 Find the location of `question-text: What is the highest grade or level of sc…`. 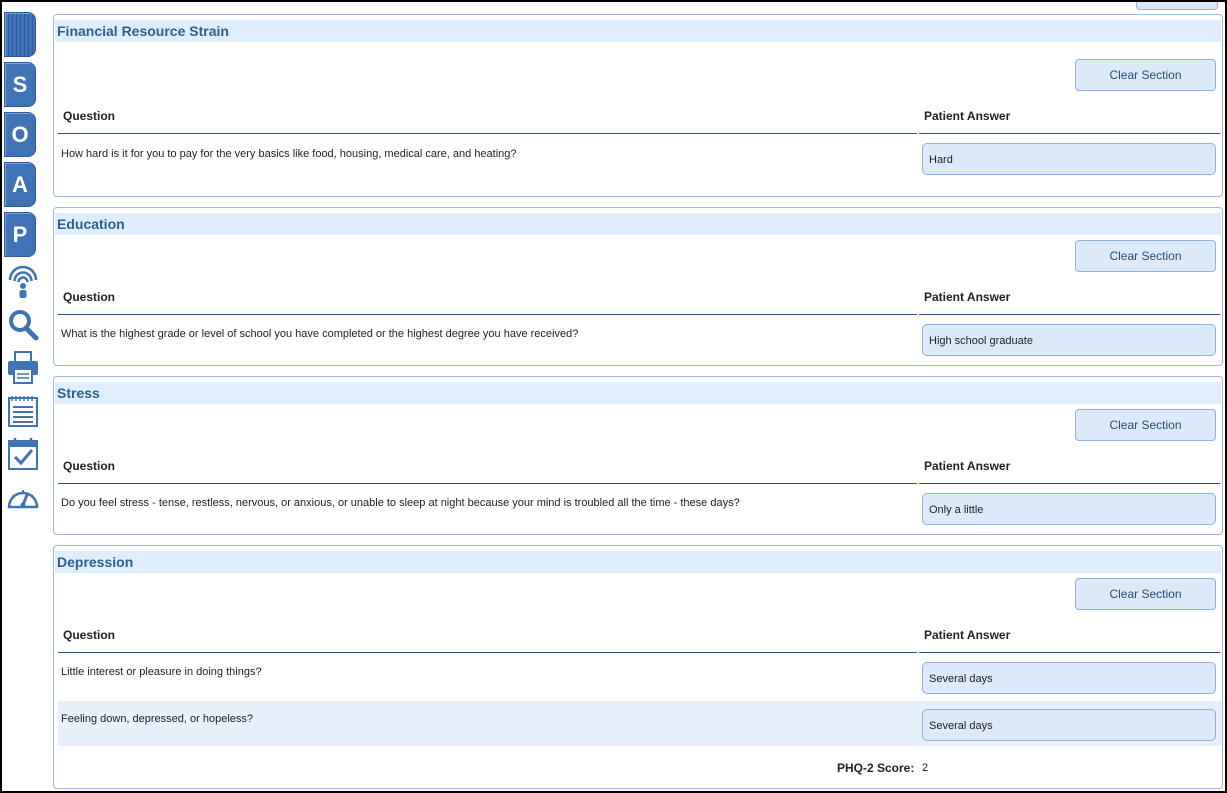

question-text: What is the highest grade or level of sc… is located at coordinates (320, 334).